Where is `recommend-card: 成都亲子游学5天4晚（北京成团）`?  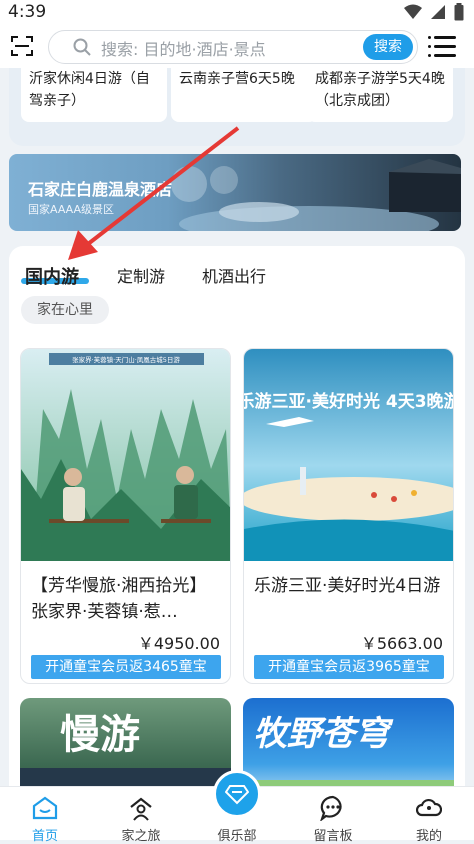 recommend-card: 成都亲子游学5天4晚（北京成团） is located at coordinates (380, 95).